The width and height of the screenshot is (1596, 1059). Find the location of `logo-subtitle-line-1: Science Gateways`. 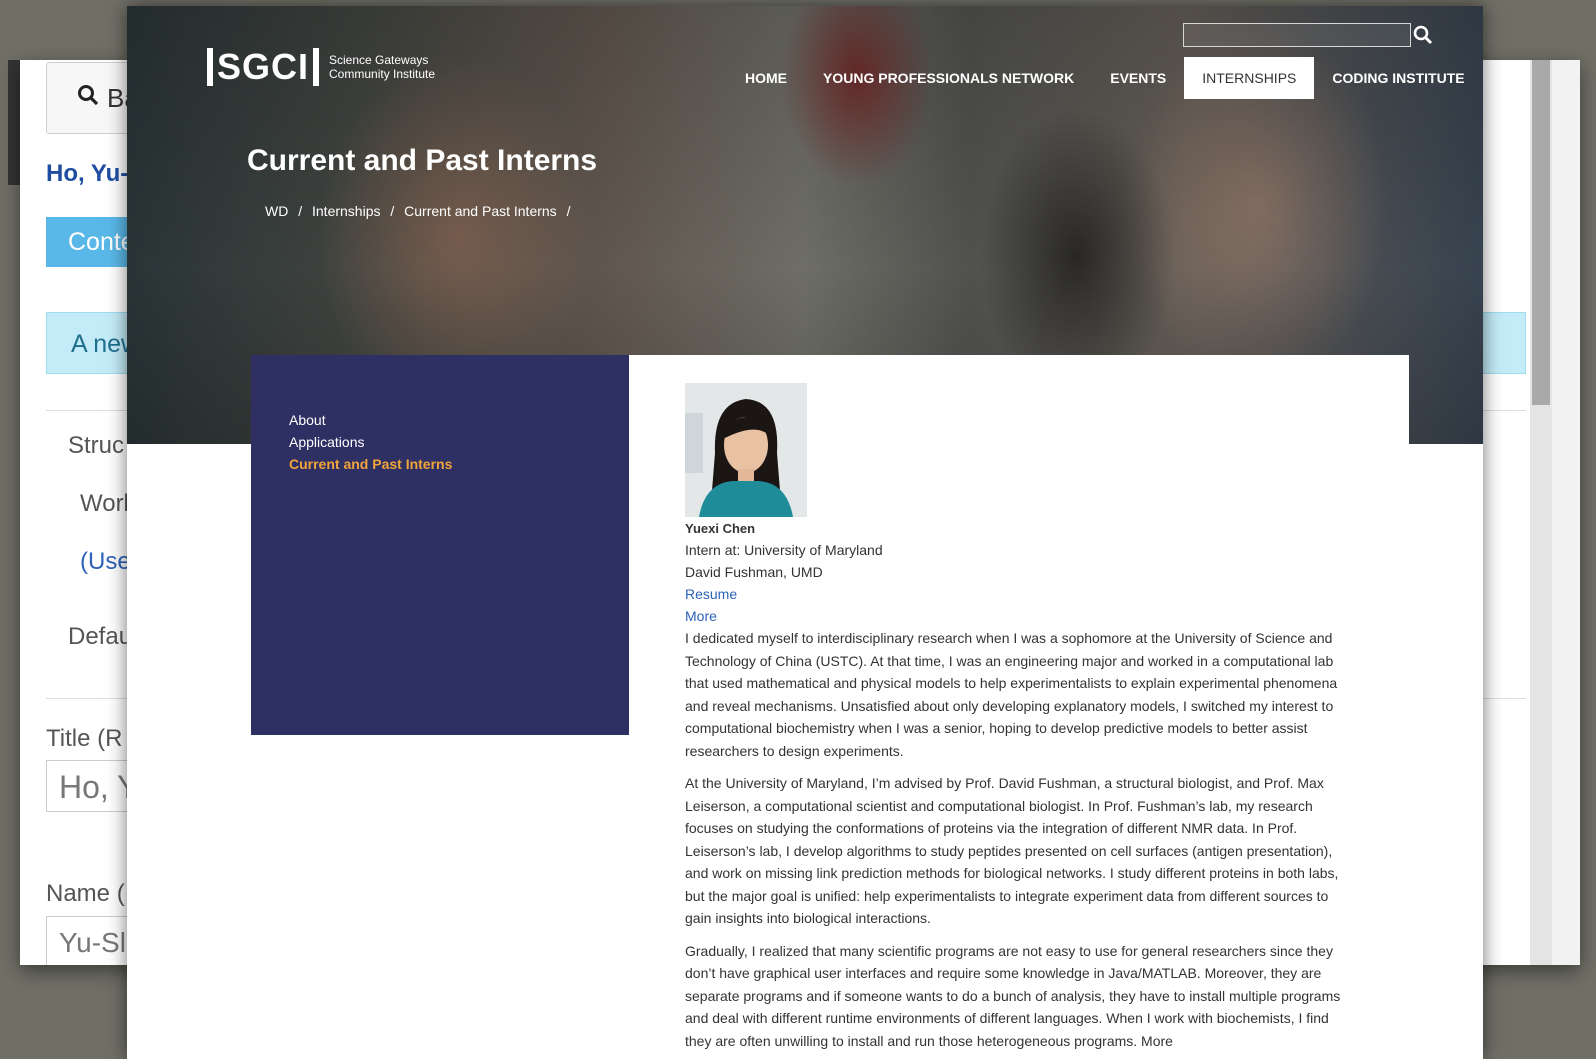

logo-subtitle-line-1: Science Gateways is located at coordinates (379, 60).